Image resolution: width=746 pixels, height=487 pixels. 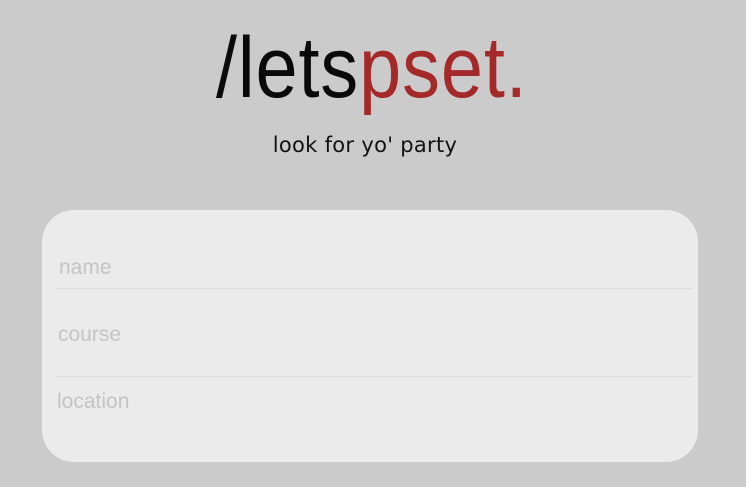 What do you see at coordinates (374, 268) in the screenshot?
I see `name-input` at bounding box center [374, 268].